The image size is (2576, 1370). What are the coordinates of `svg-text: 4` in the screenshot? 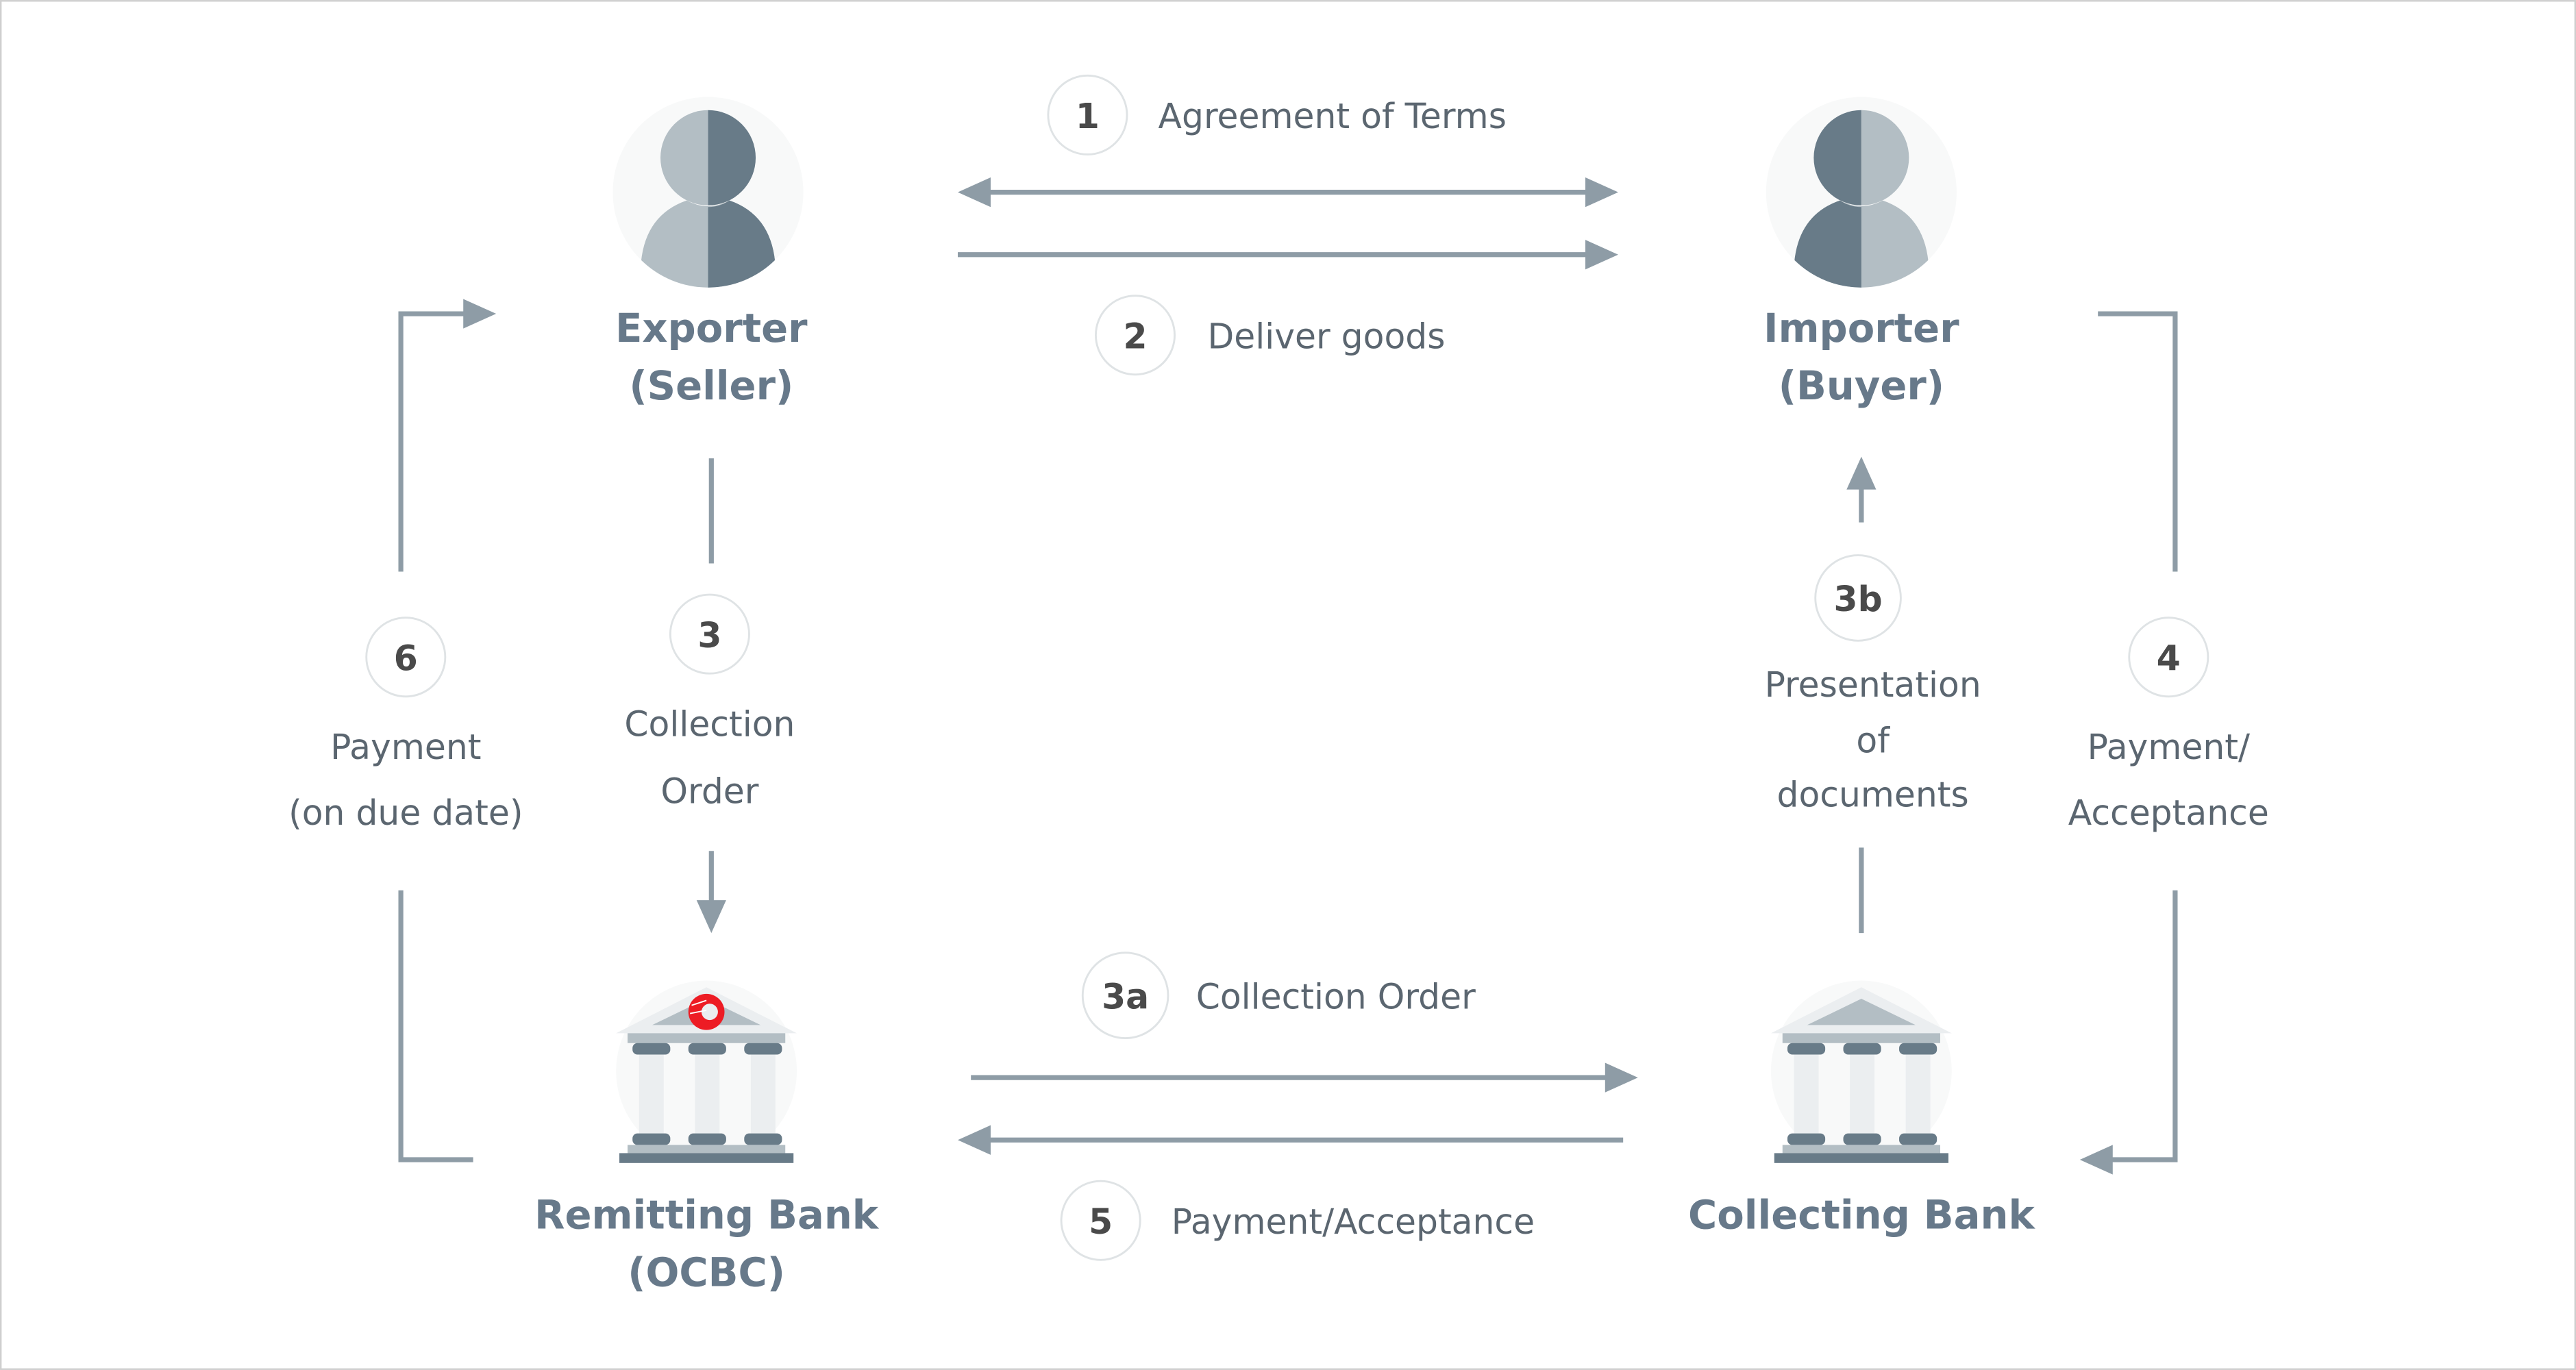 It's located at (2169, 658).